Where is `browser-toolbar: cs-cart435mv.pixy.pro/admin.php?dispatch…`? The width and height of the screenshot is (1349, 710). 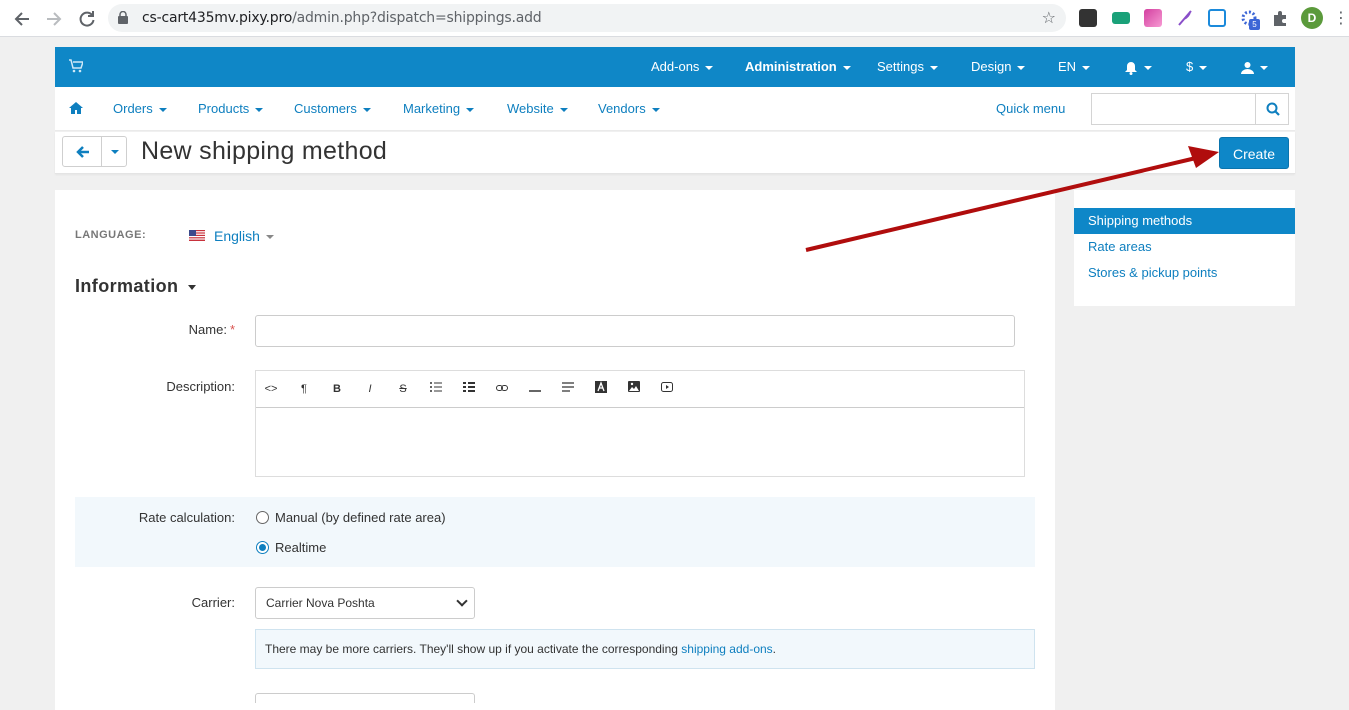
browser-toolbar: cs-cart435mv.pixy.pro/admin.php?dispatch… is located at coordinates (674, 18).